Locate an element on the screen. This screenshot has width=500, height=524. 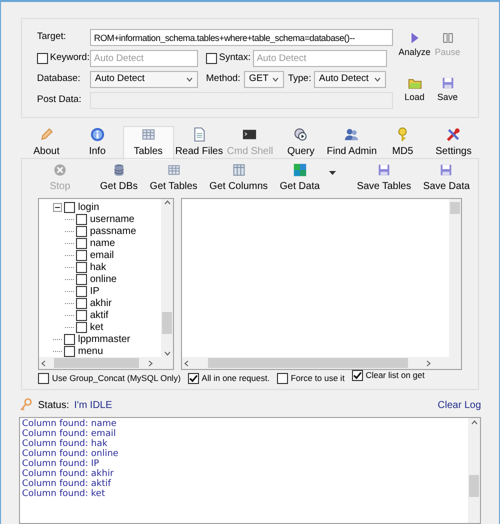
toolbar-button: Get DBs is located at coordinates (119, 178).